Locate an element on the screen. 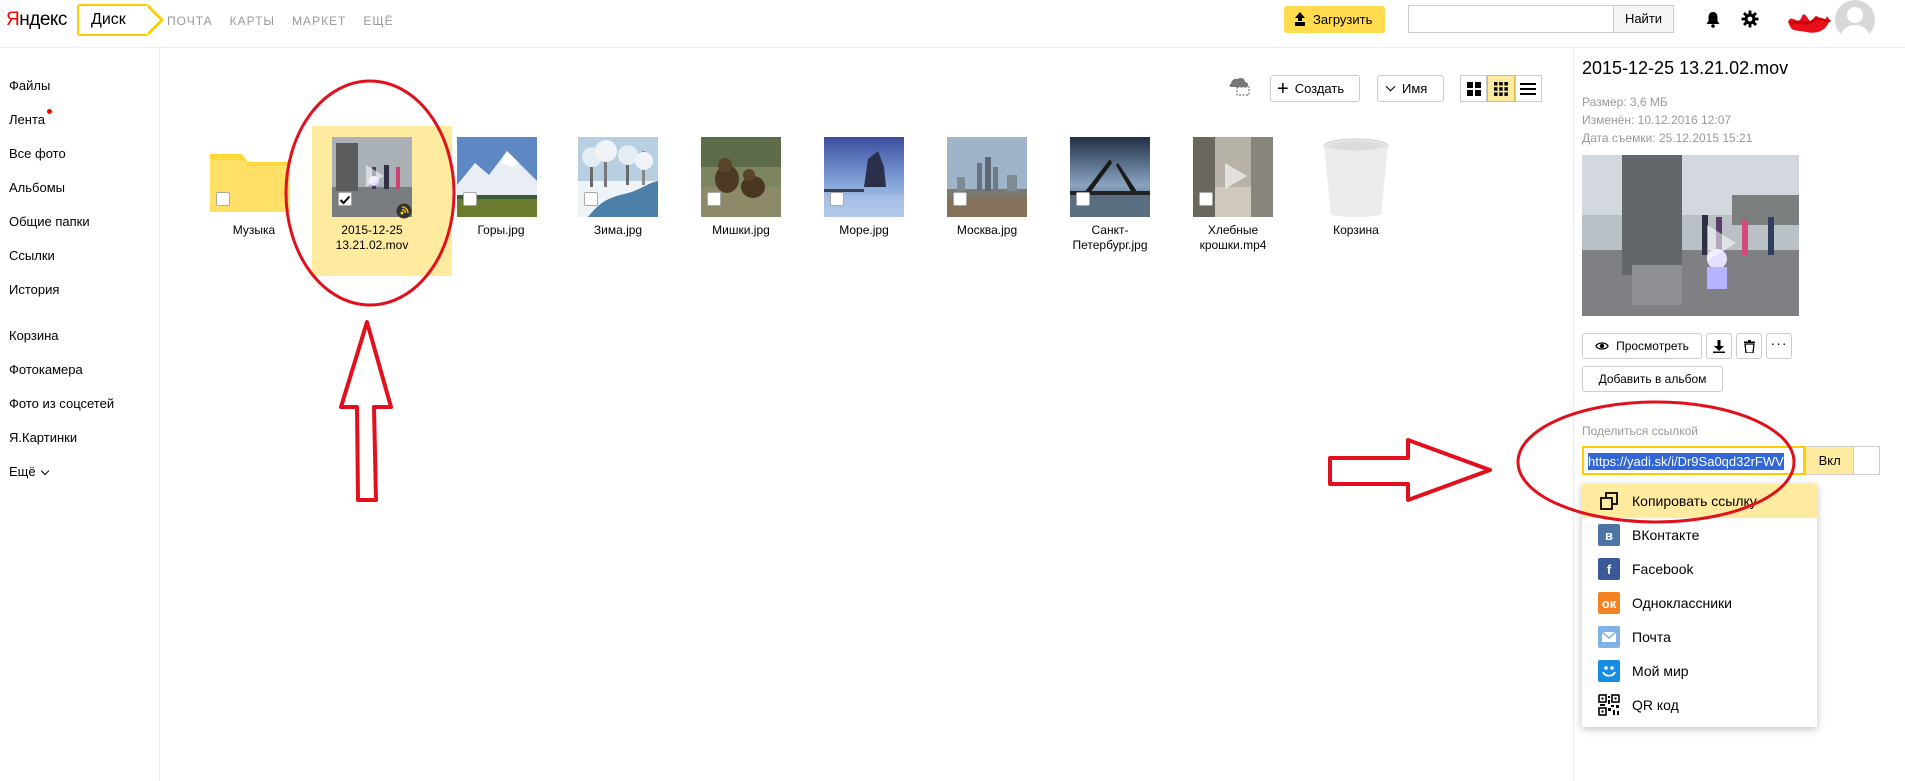 The height and width of the screenshot is (781, 1905). sidebar-item-label: Лента is located at coordinates (27, 119).